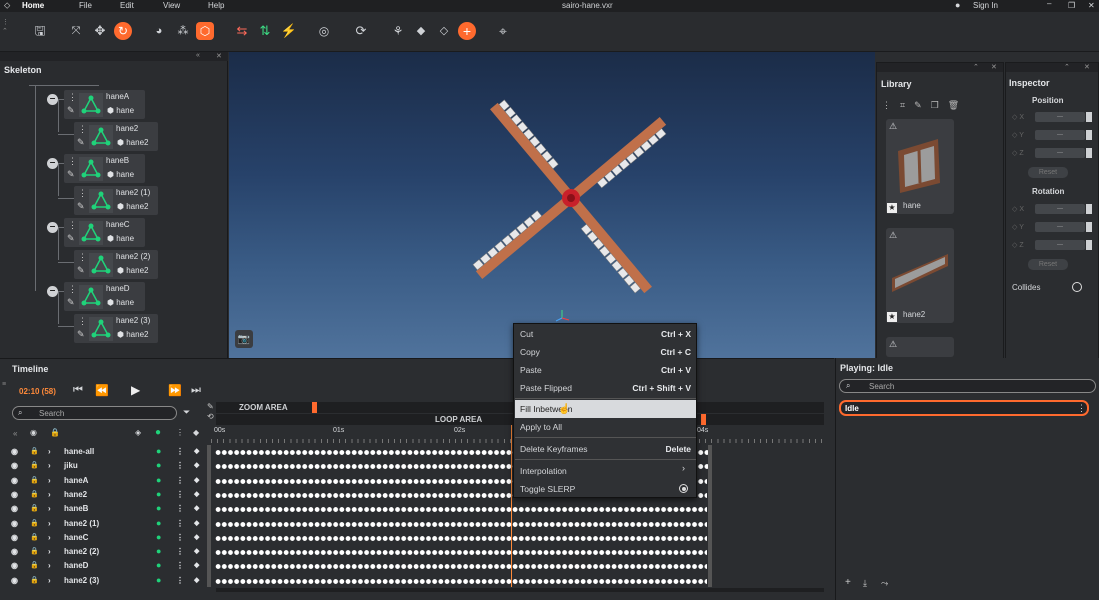 Image resolution: width=1099 pixels, height=600 pixels. What do you see at coordinates (103, 466) in the screenshot?
I see `track-row: ◉ 🔒 › jiku ● ⋮ ◆` at bounding box center [103, 466].